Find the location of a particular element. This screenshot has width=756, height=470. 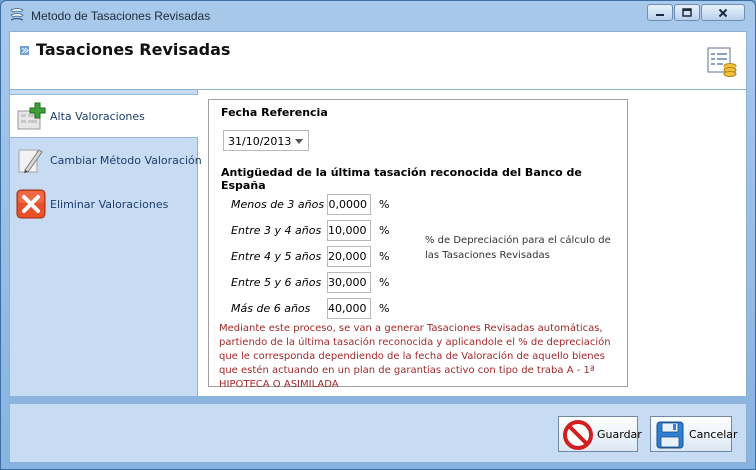

floppy-disk-icon is located at coordinates (670, 435).